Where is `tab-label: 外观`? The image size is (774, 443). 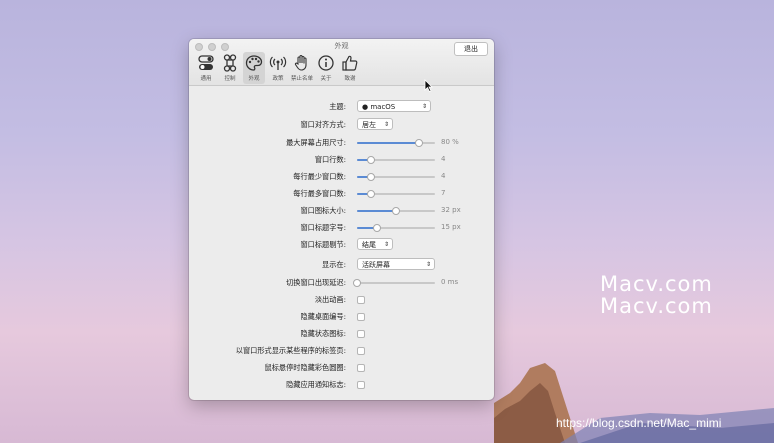 tab-label: 外观 is located at coordinates (254, 79).